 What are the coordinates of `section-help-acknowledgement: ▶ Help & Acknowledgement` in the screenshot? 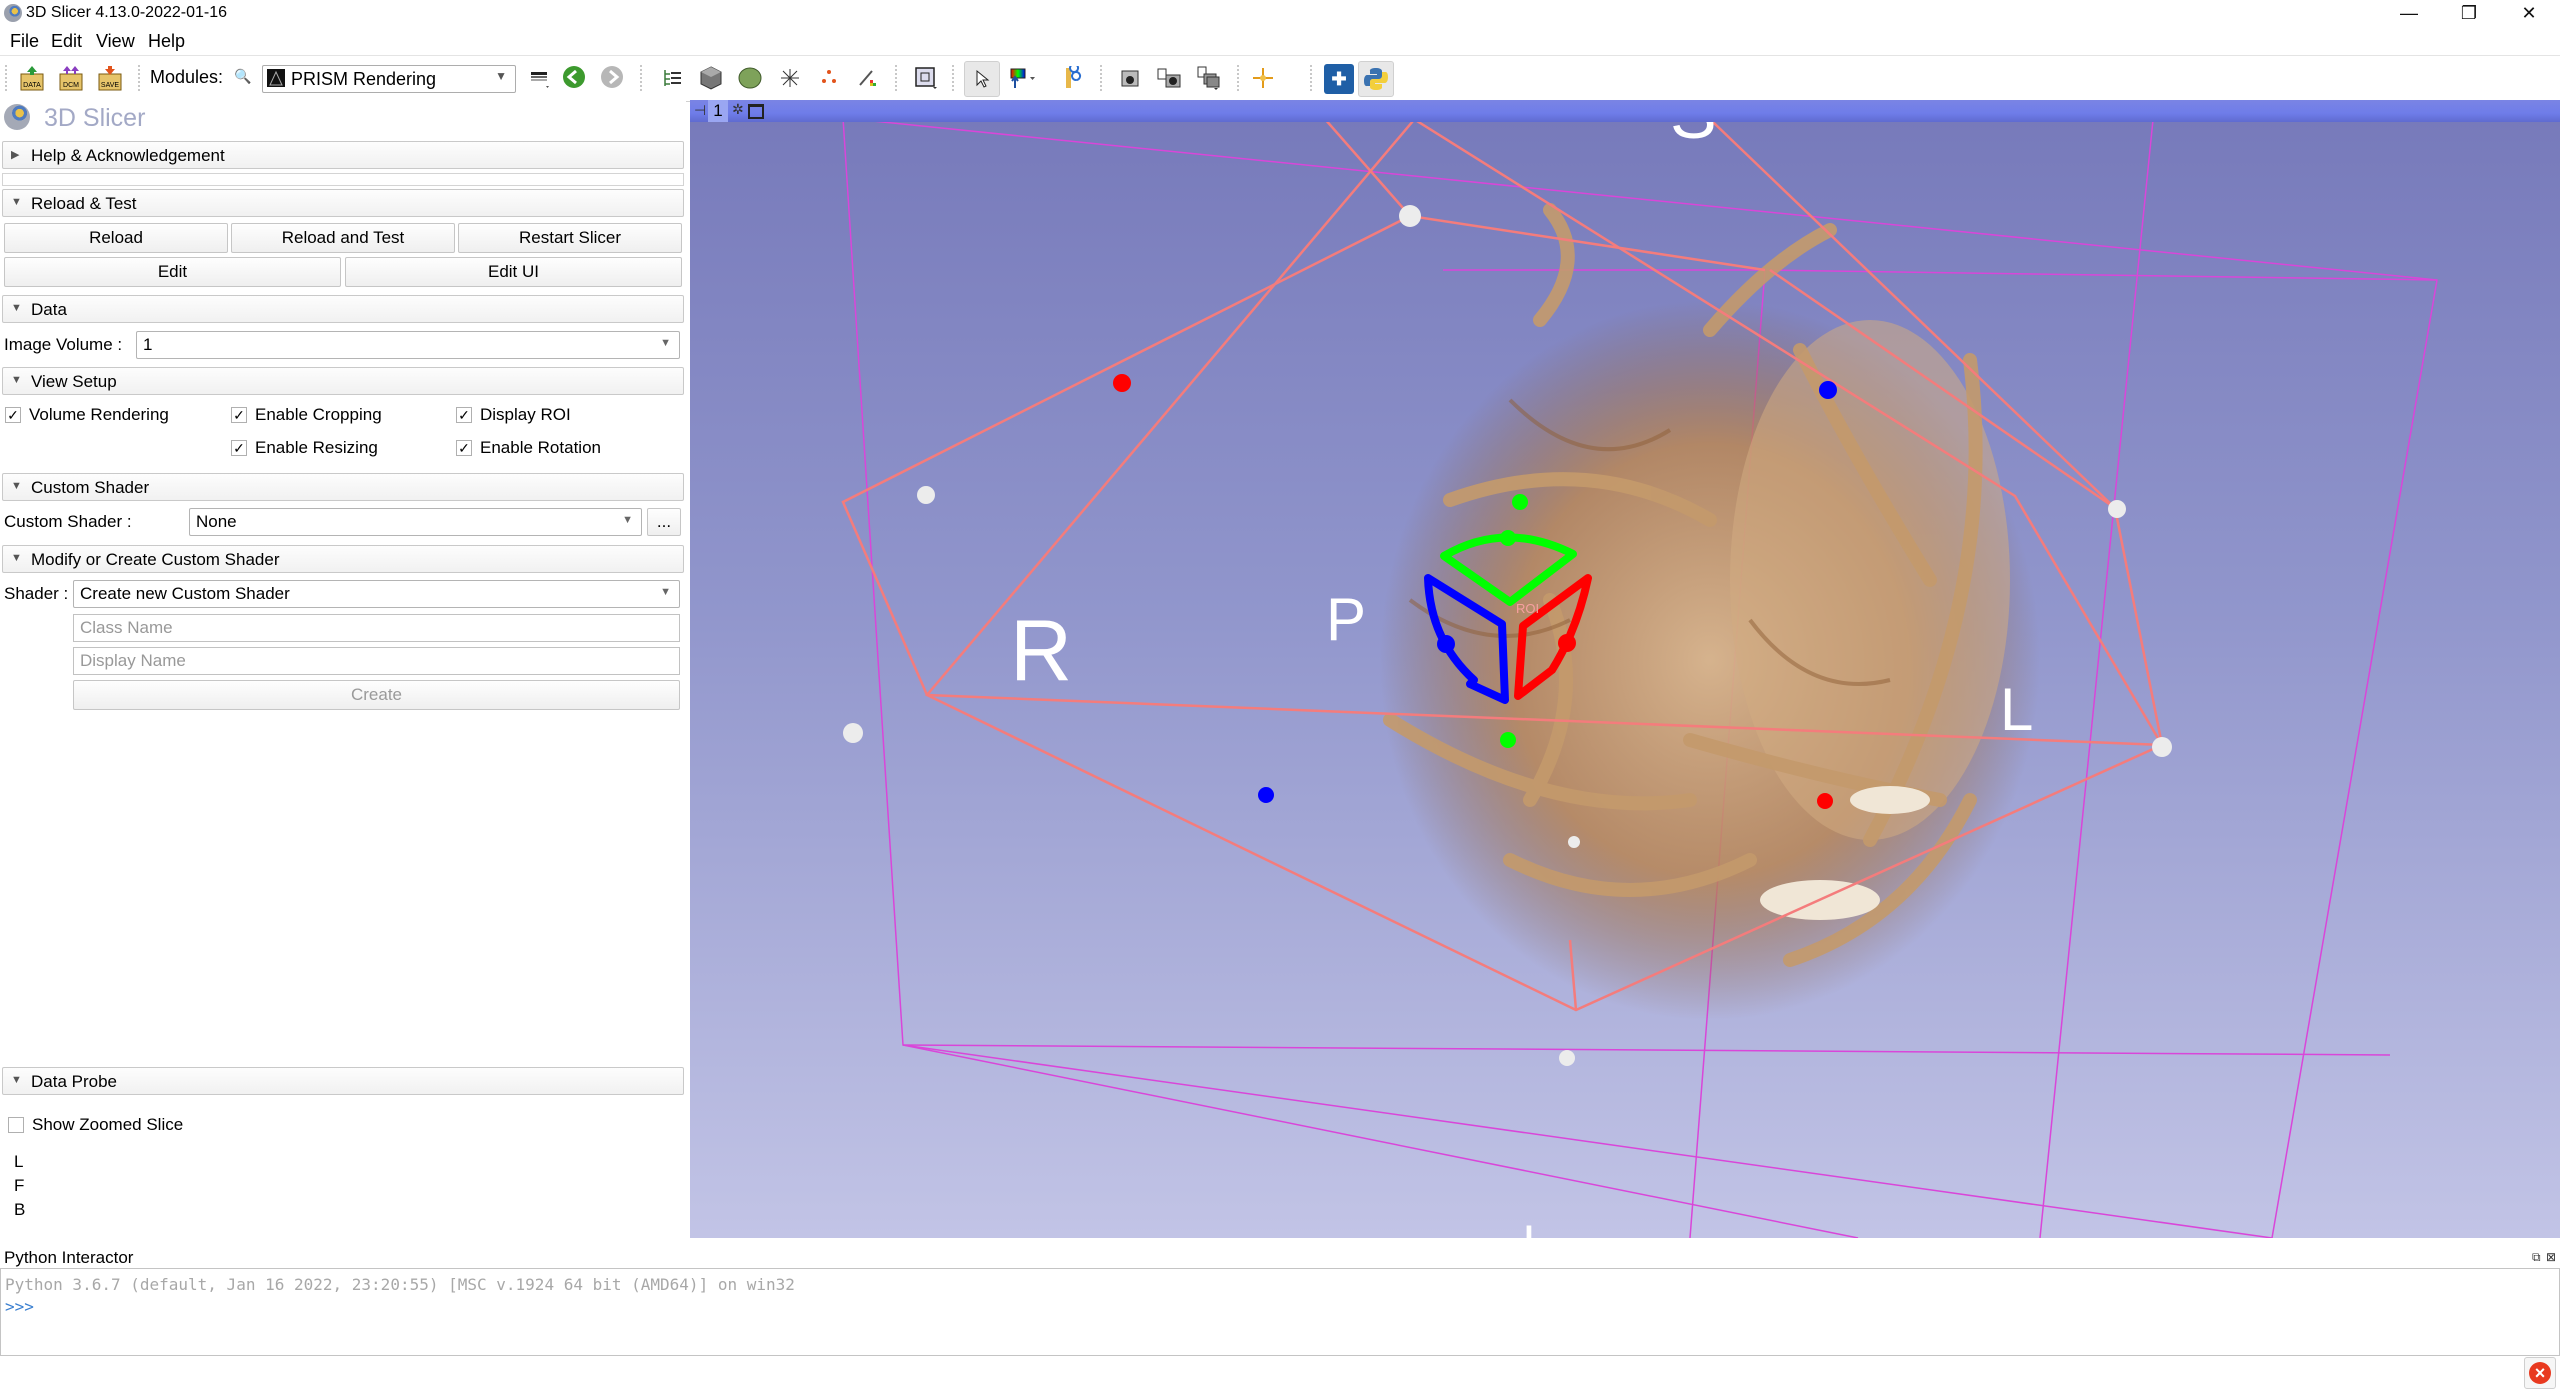 It's located at (343, 155).